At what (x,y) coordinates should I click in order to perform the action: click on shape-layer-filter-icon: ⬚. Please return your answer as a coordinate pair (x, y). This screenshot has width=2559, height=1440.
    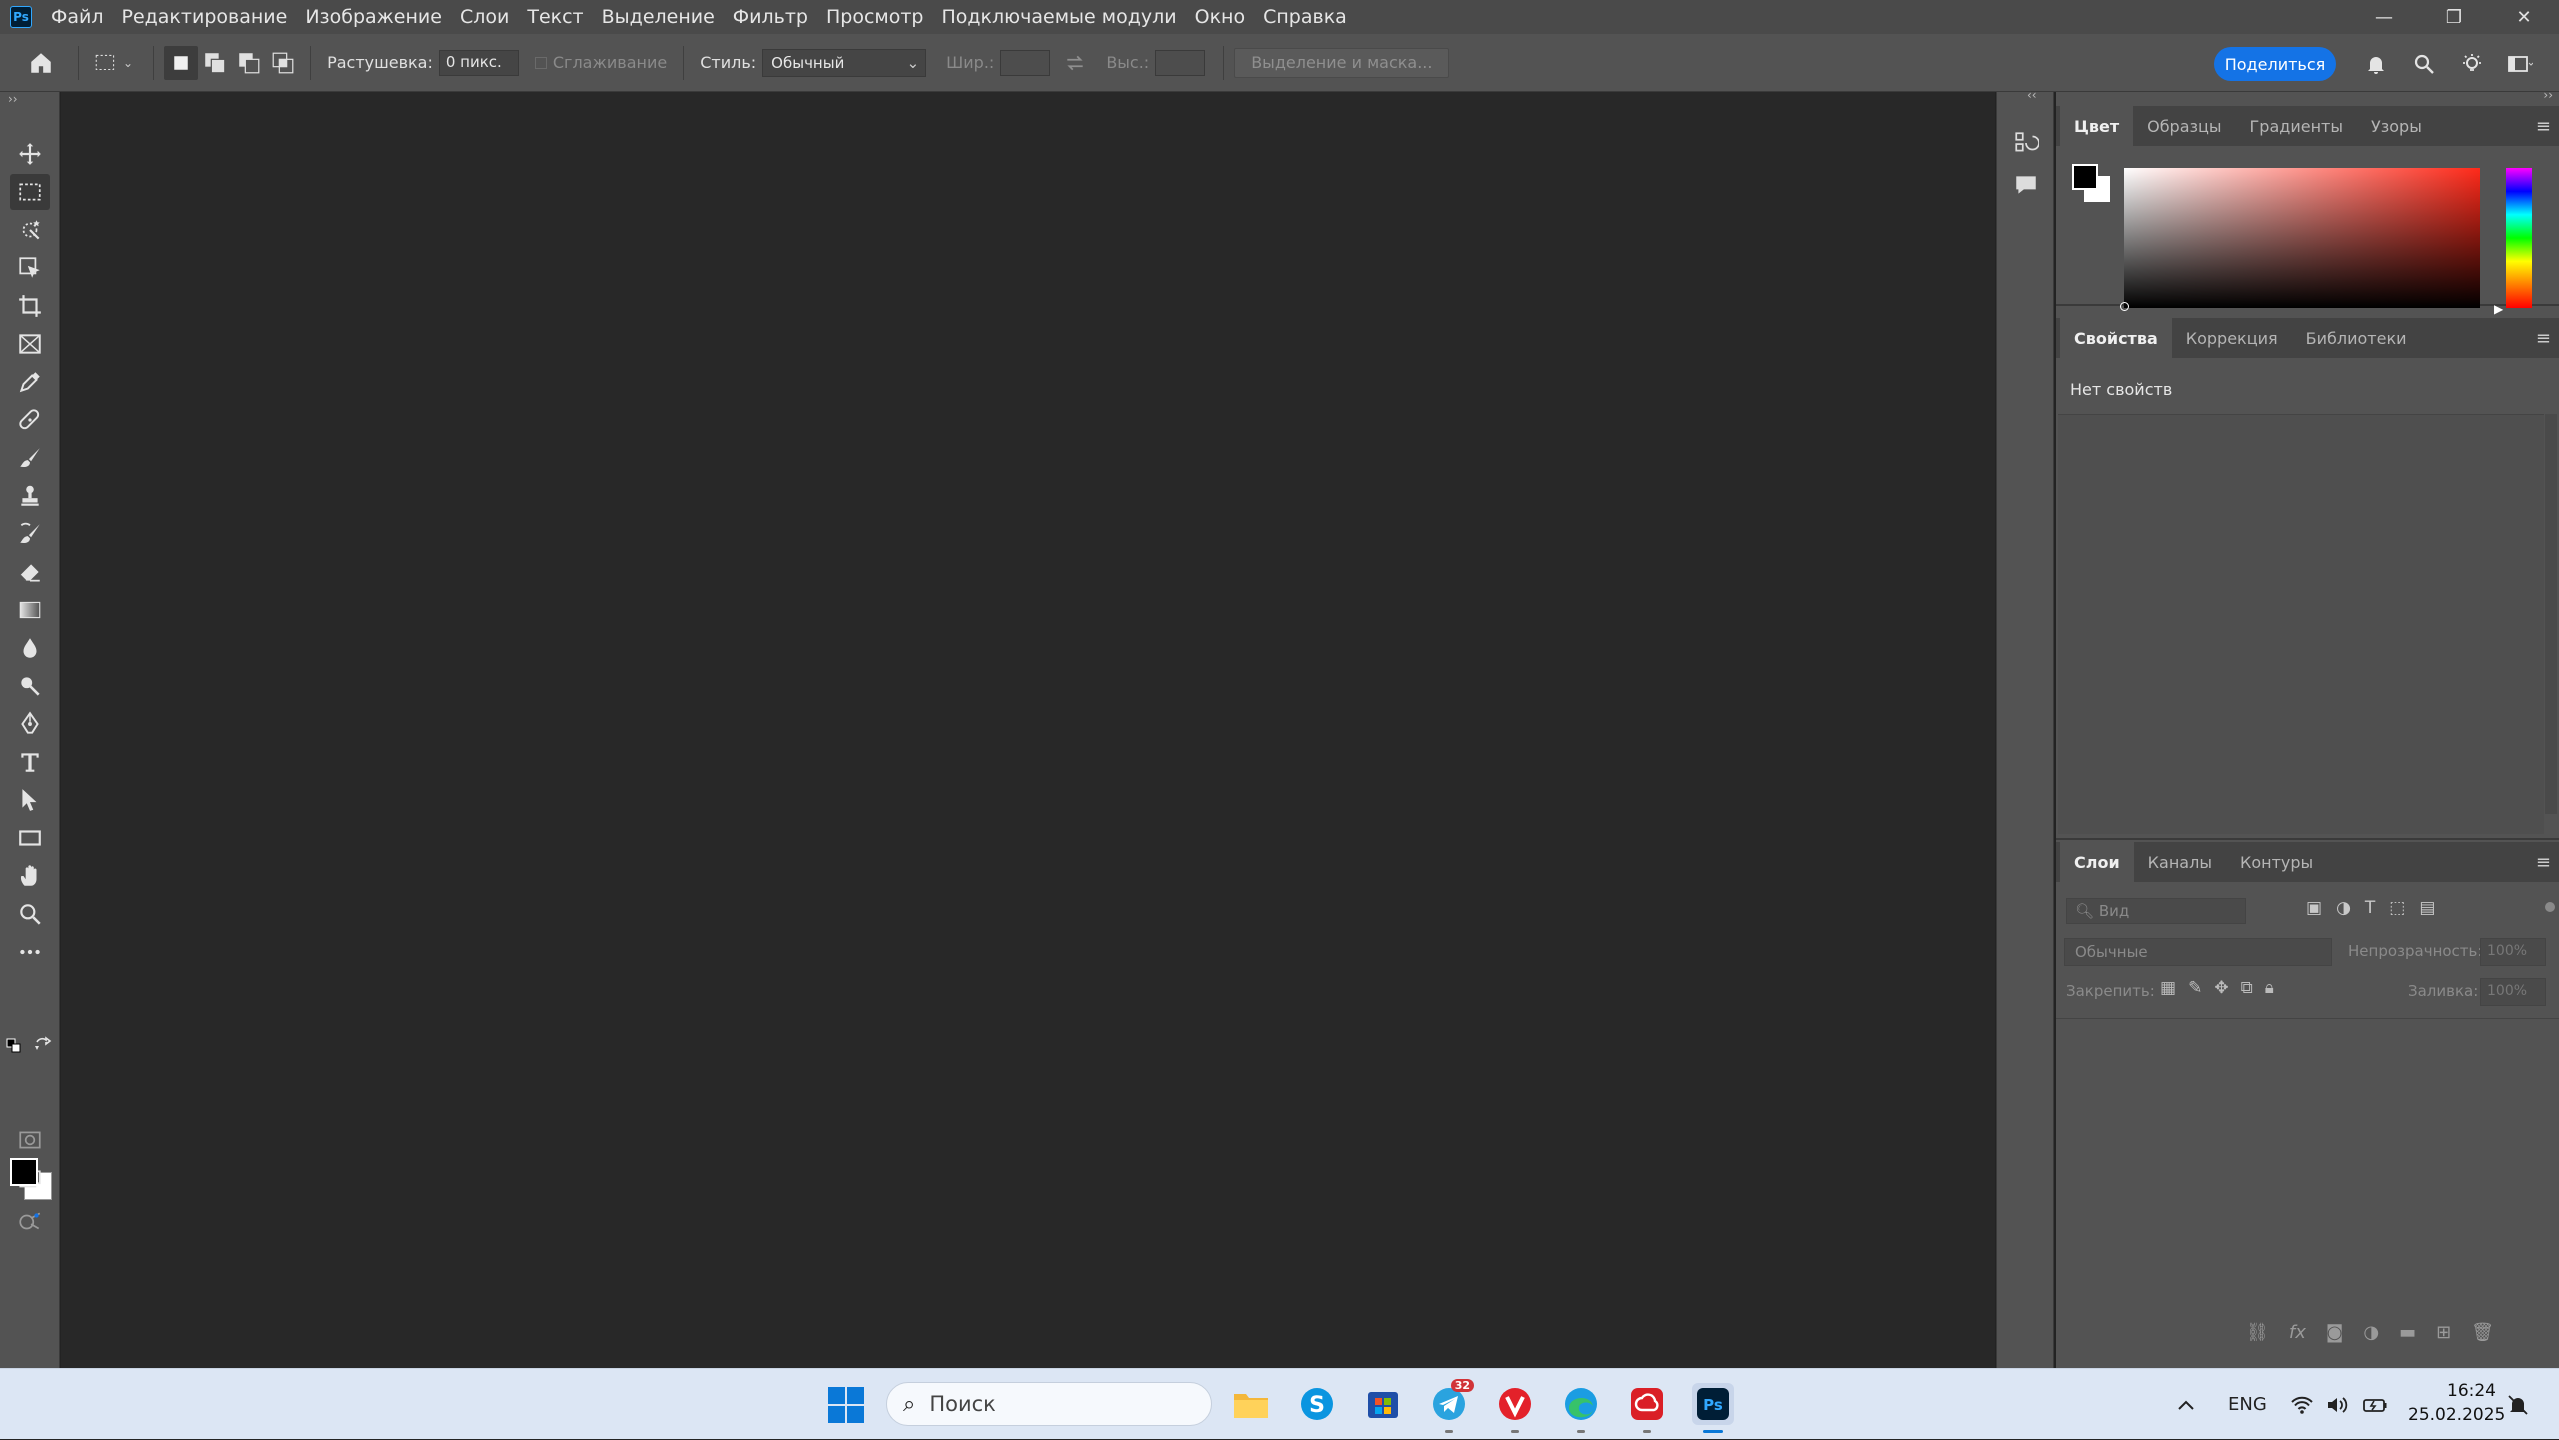
    Looking at the image, I should click on (2397, 908).